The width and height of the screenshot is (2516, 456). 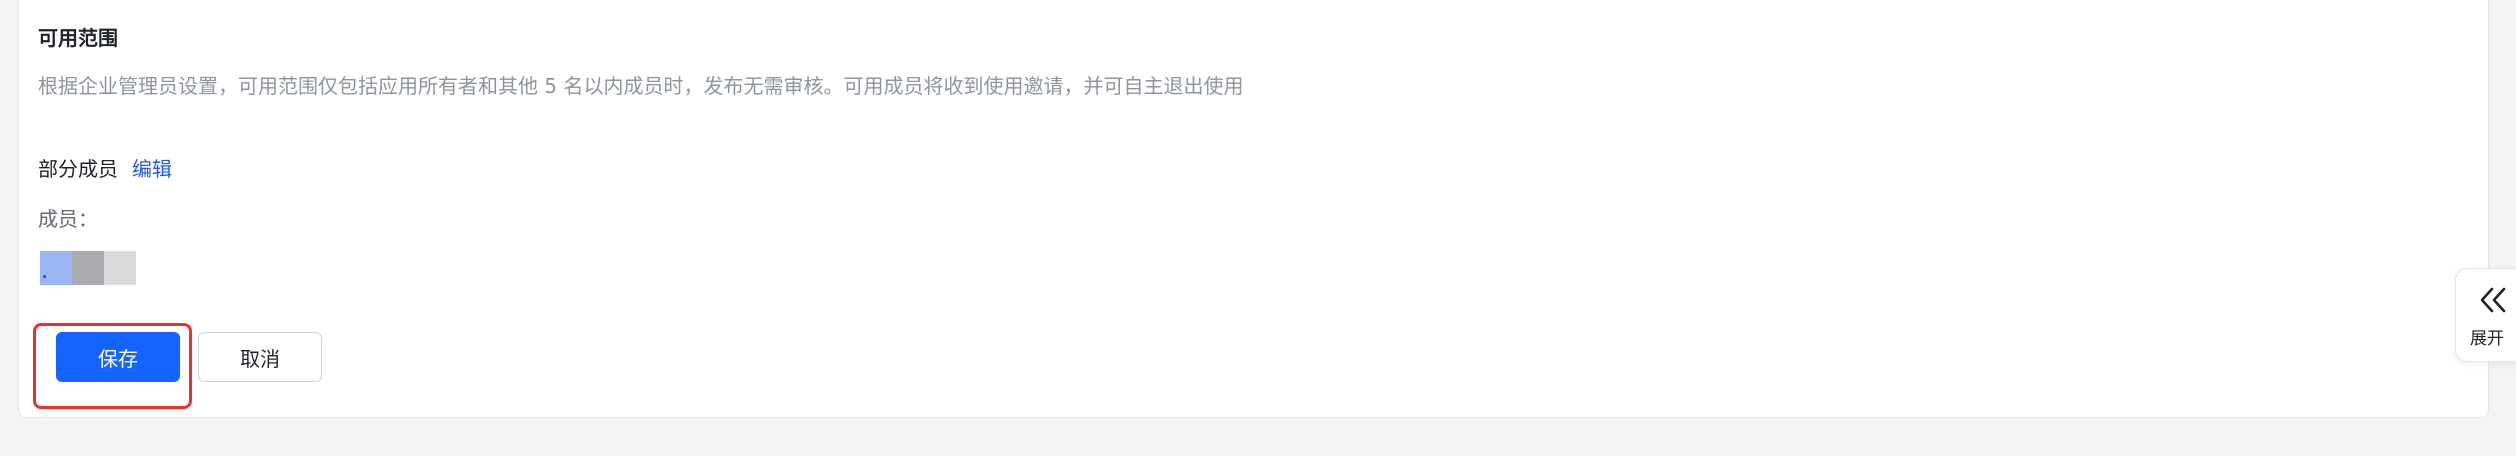 I want to click on edit-link: 编辑, so click(x=152, y=169).